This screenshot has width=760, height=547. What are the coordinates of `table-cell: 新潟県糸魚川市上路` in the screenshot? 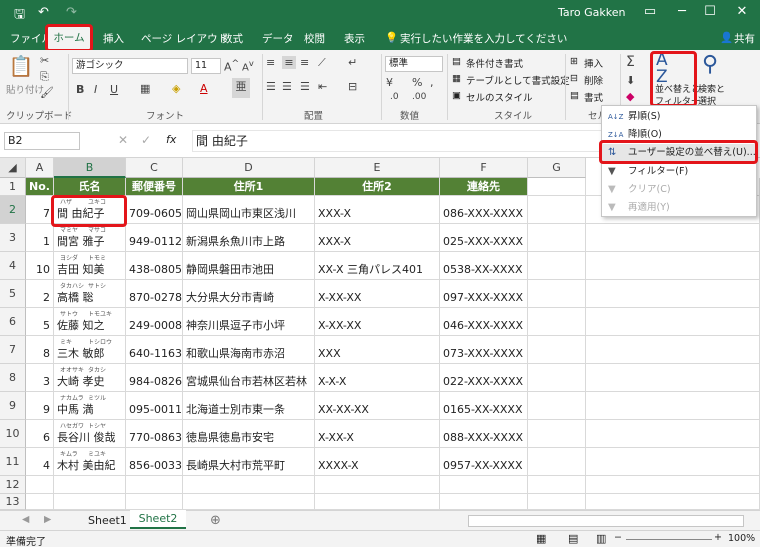 It's located at (249, 238).